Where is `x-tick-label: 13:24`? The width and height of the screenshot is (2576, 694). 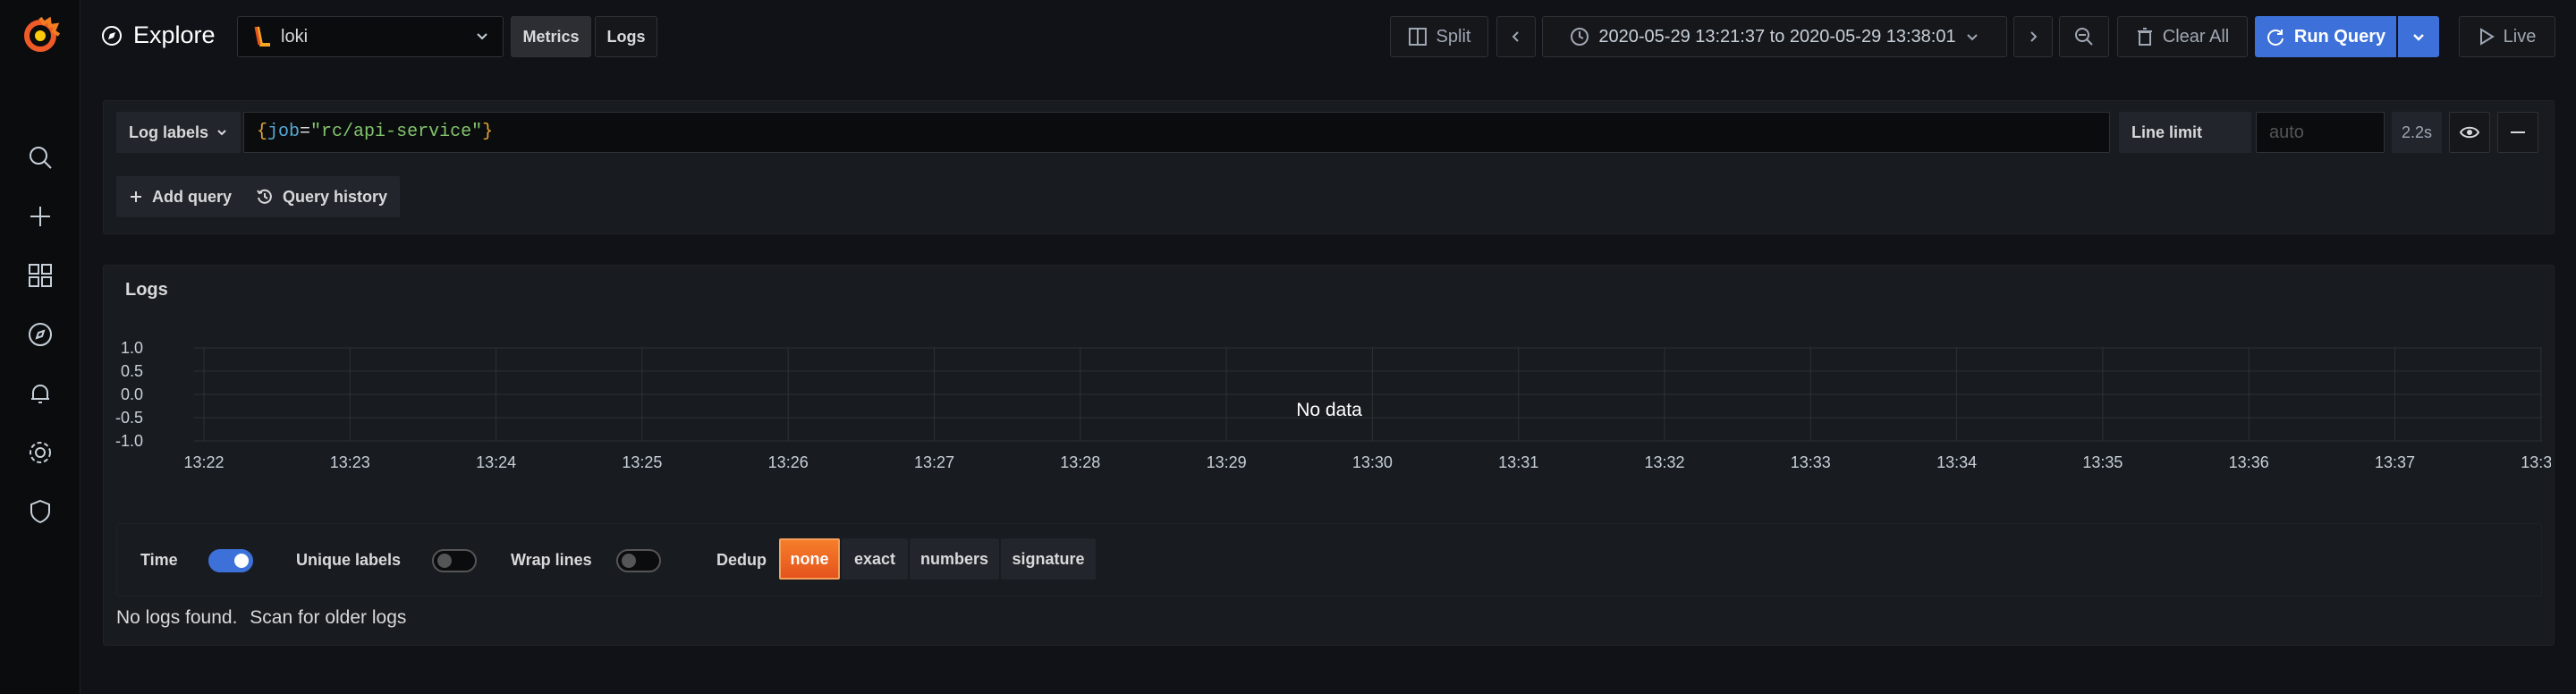 x-tick-label: 13:24 is located at coordinates (496, 462).